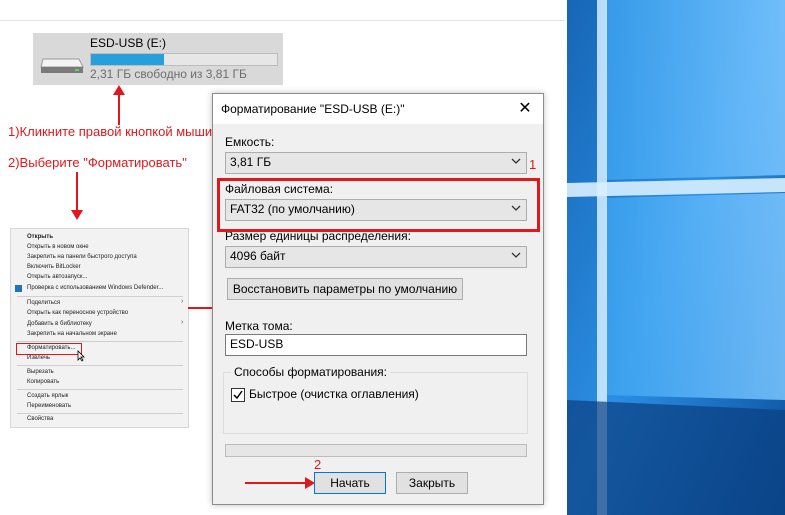 The image size is (785, 515). What do you see at coordinates (54, 267) in the screenshot?
I see `menu-item-bitlocker: Включить BitLocker` at bounding box center [54, 267].